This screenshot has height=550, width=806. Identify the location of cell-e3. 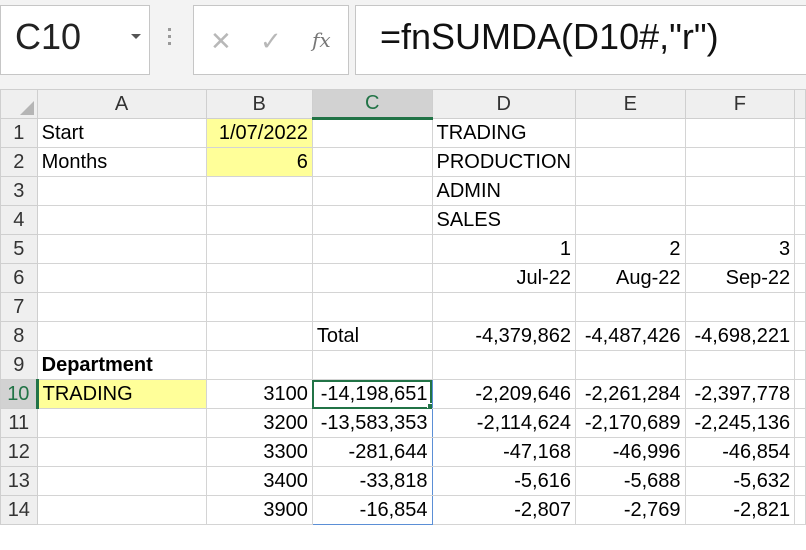
(630, 191).